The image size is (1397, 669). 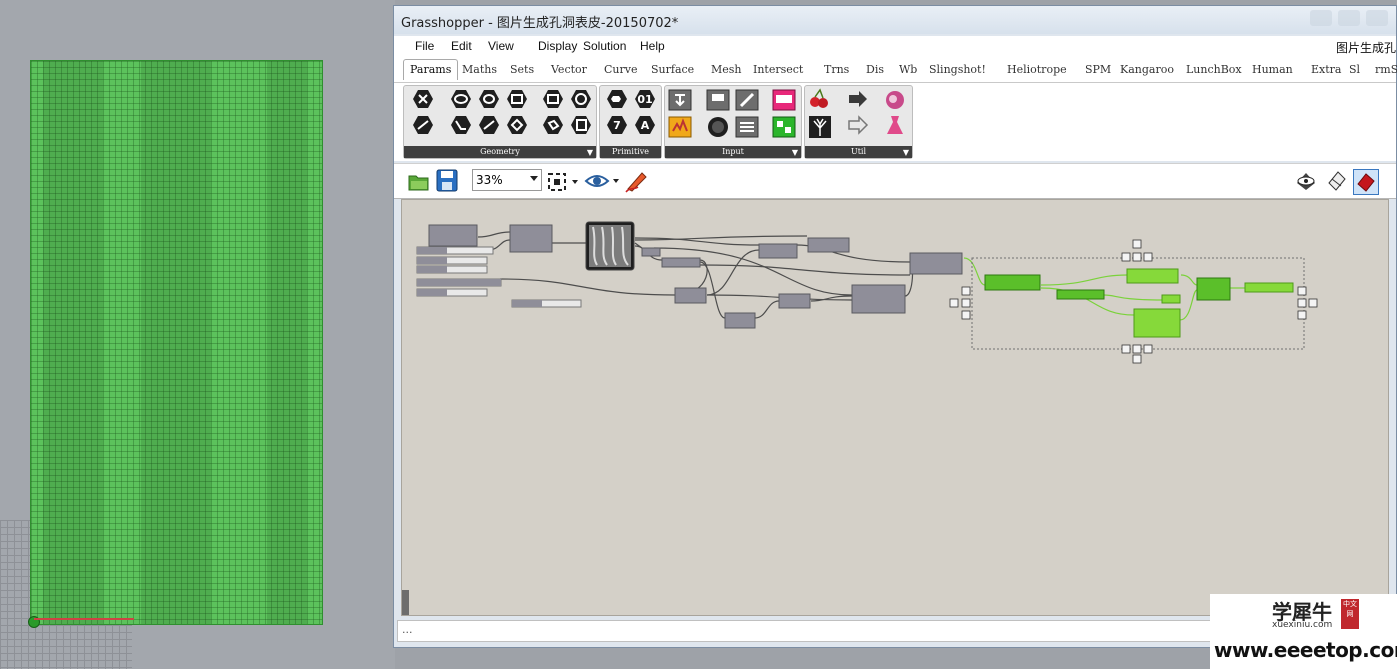 I want to click on wireframe-preview-icon, so click(x=1336, y=181).